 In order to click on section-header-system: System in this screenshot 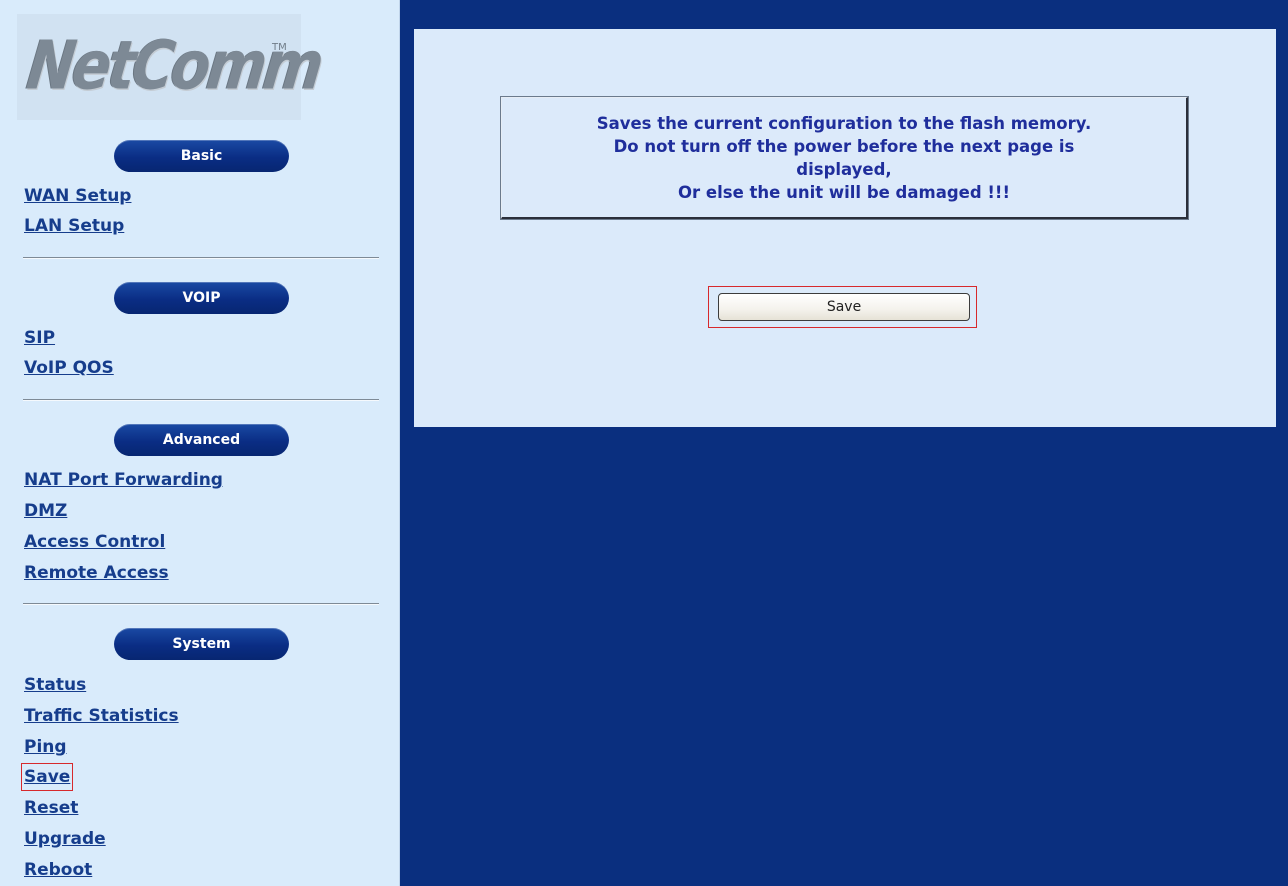, I will do `click(201, 644)`.